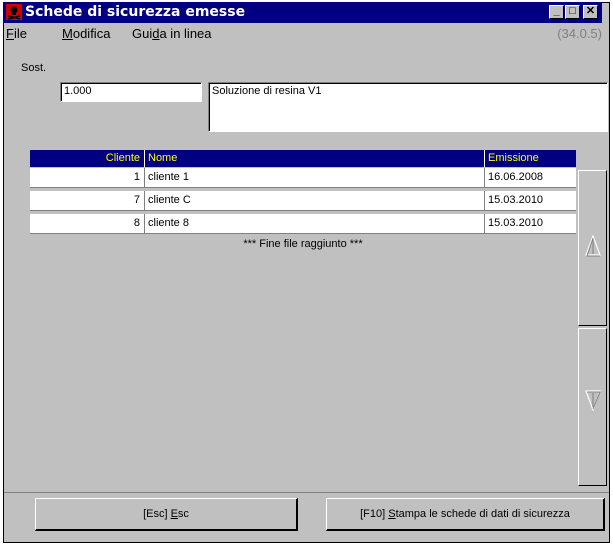 The width and height of the screenshot is (613, 545). What do you see at coordinates (174, 514) in the screenshot?
I see `esc-button-mnemonic: E` at bounding box center [174, 514].